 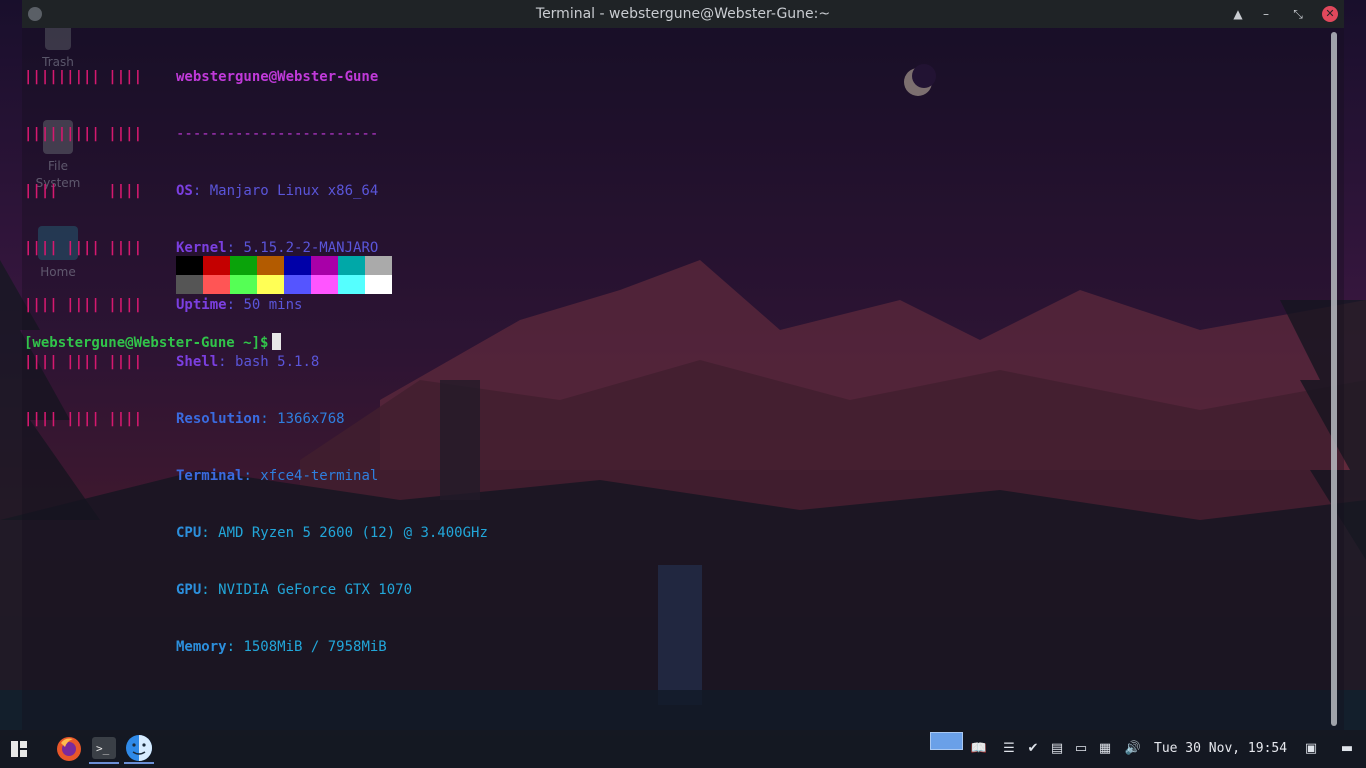 I want to click on menu-icon, so click(x=19, y=749).